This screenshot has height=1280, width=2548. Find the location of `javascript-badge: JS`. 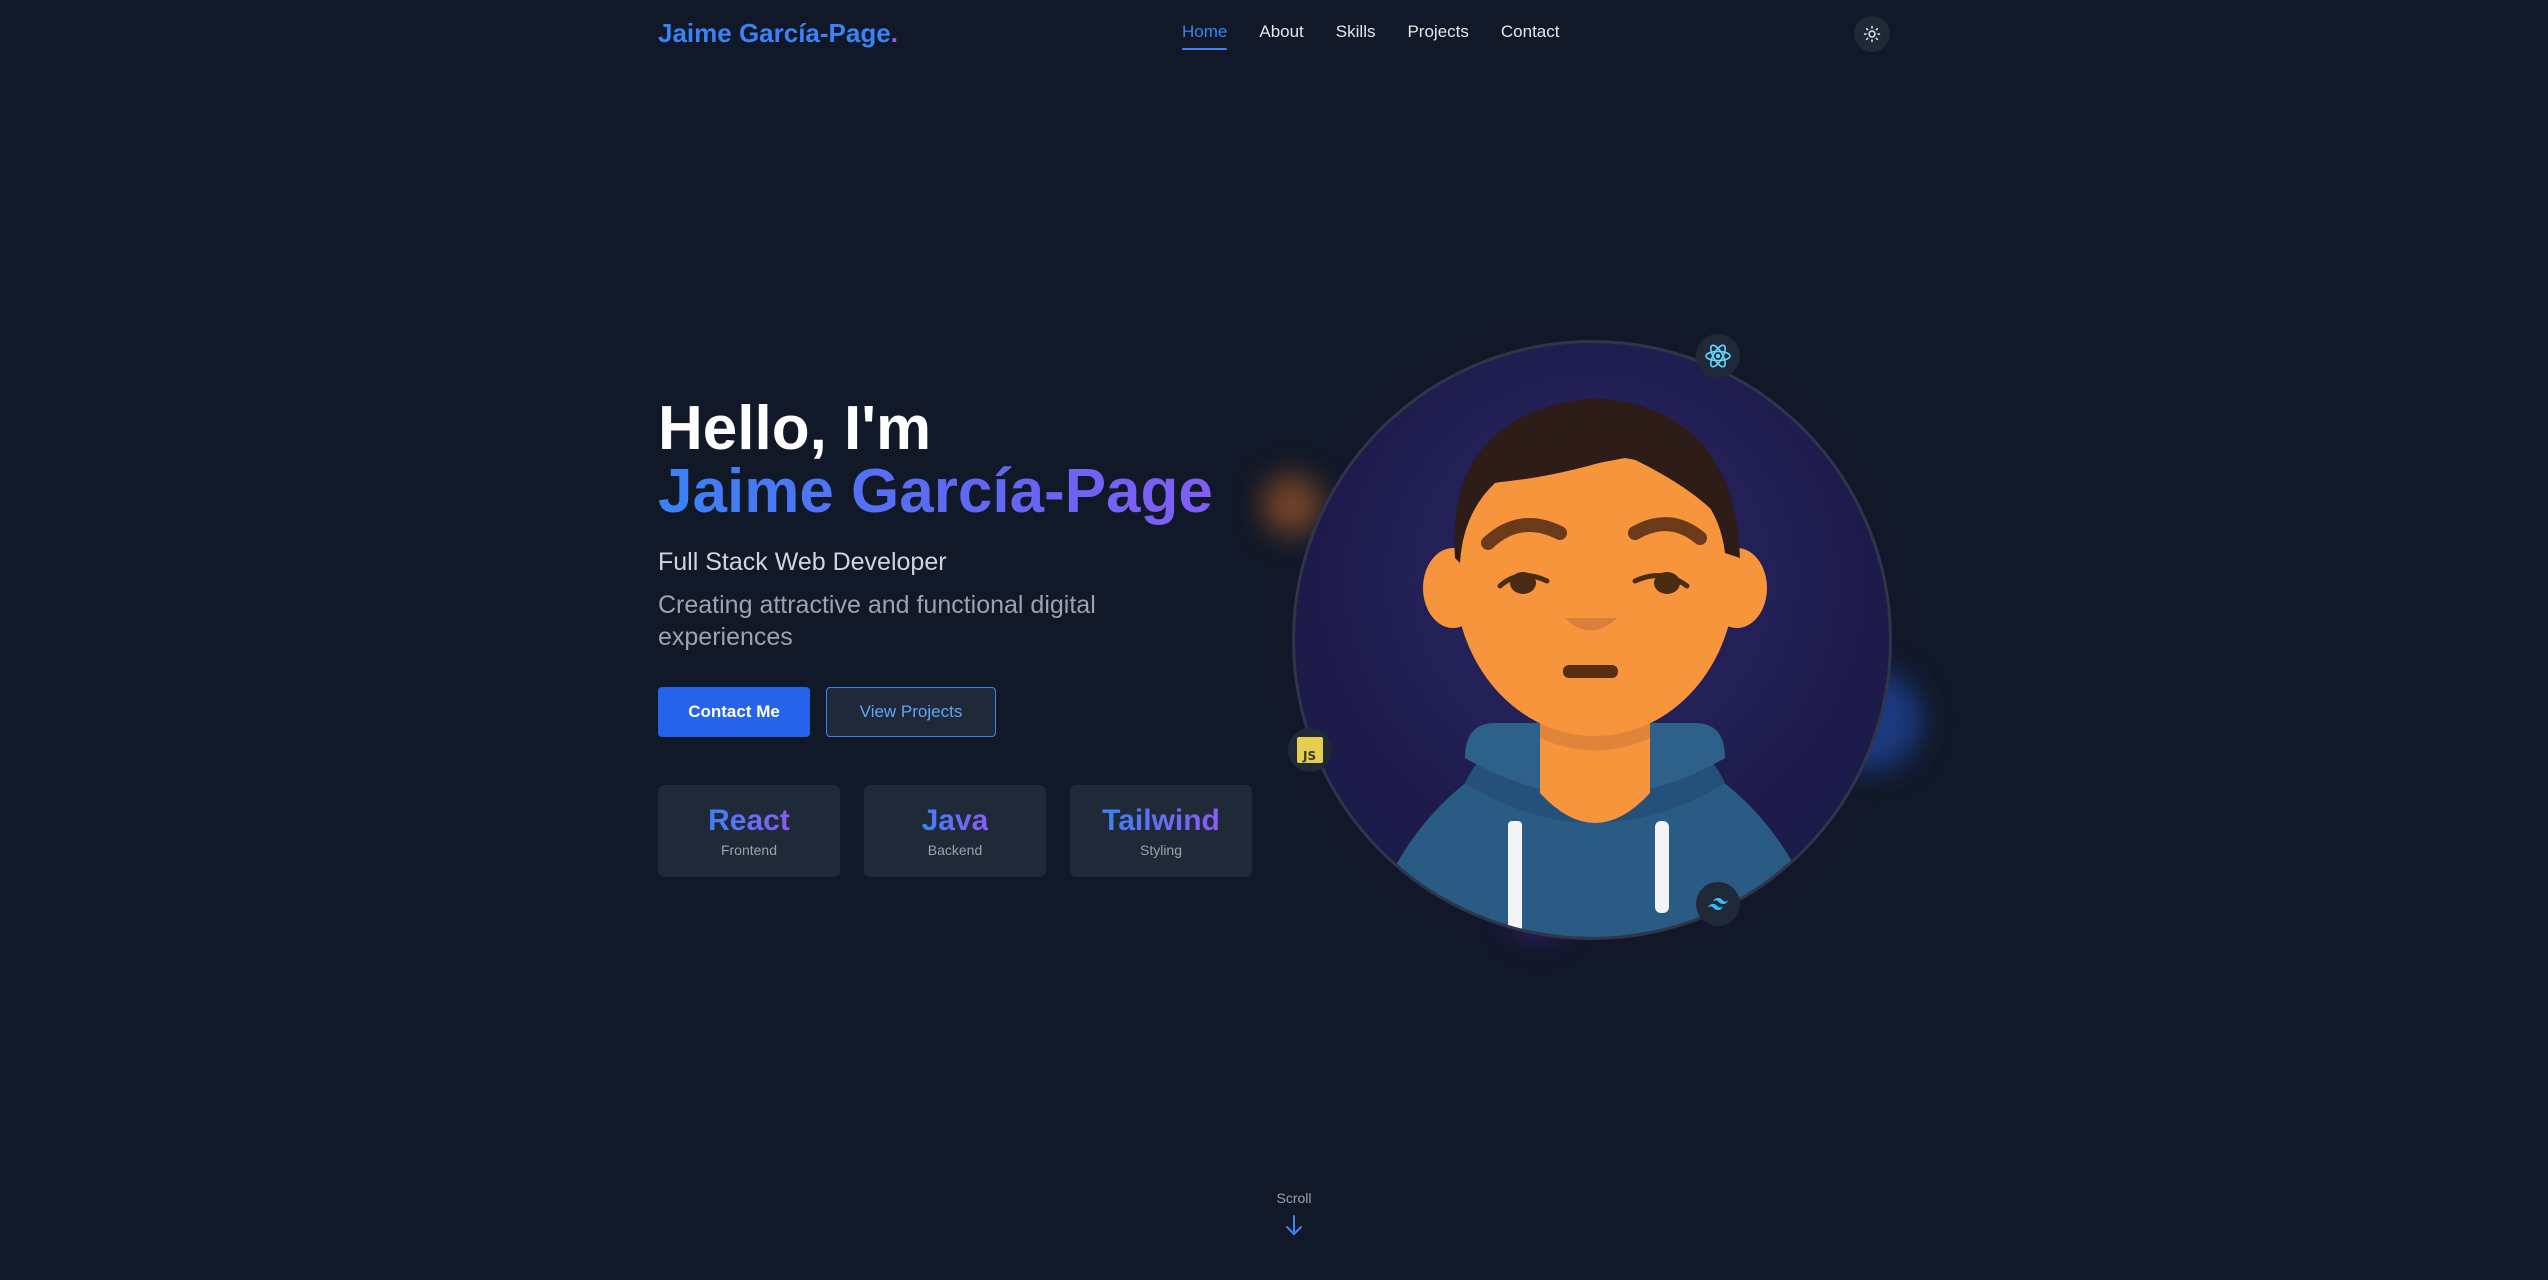

javascript-badge: JS is located at coordinates (1310, 750).